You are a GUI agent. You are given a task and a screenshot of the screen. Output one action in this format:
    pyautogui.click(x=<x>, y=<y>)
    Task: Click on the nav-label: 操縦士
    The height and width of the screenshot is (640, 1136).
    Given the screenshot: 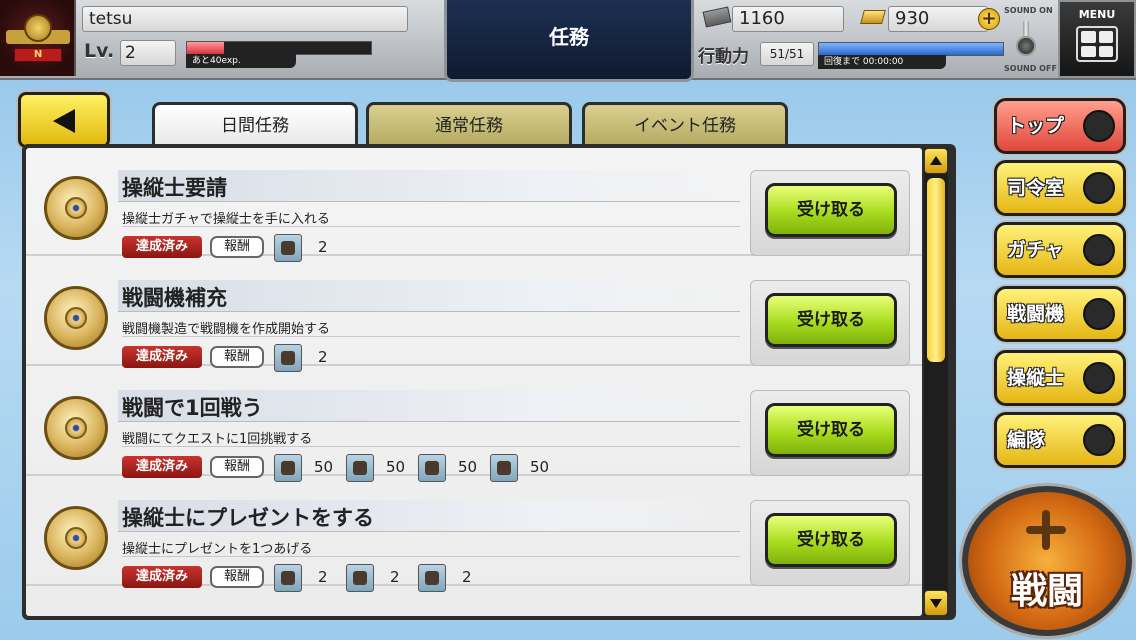 What is the action you would take?
    pyautogui.click(x=1036, y=378)
    